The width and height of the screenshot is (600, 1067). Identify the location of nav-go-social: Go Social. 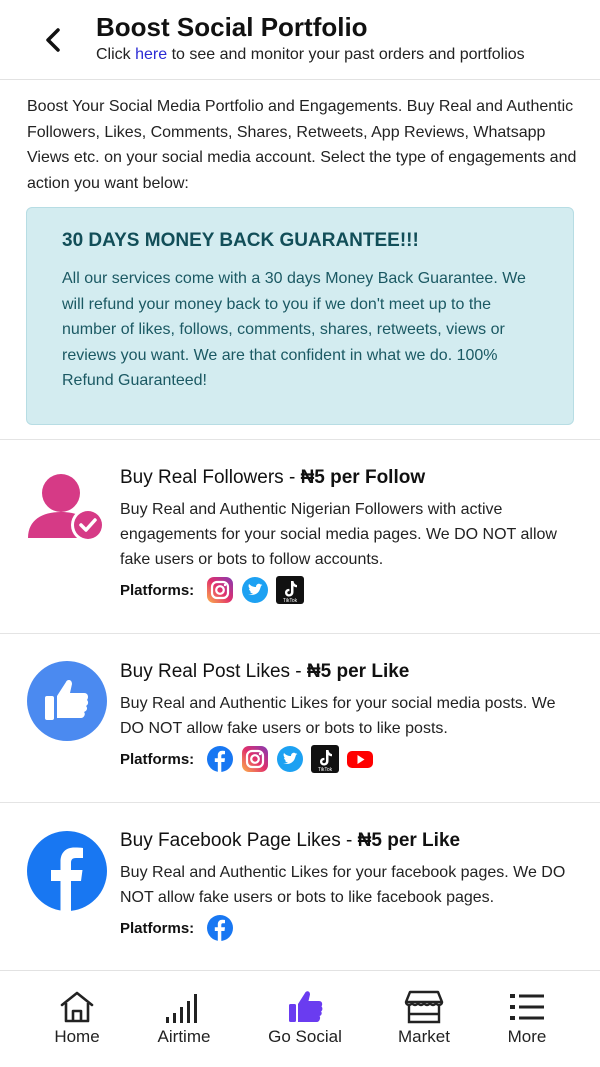
(305, 1019).